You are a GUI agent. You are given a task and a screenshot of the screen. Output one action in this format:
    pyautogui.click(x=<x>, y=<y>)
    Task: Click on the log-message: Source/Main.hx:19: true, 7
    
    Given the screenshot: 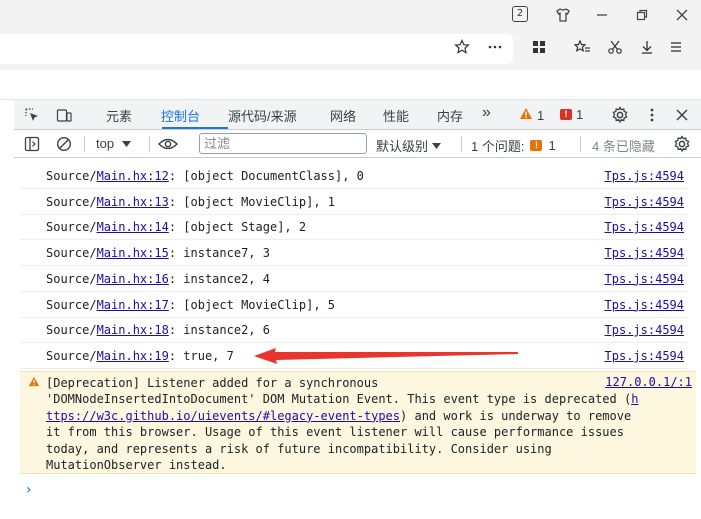 What is the action you would take?
    pyautogui.click(x=140, y=356)
    